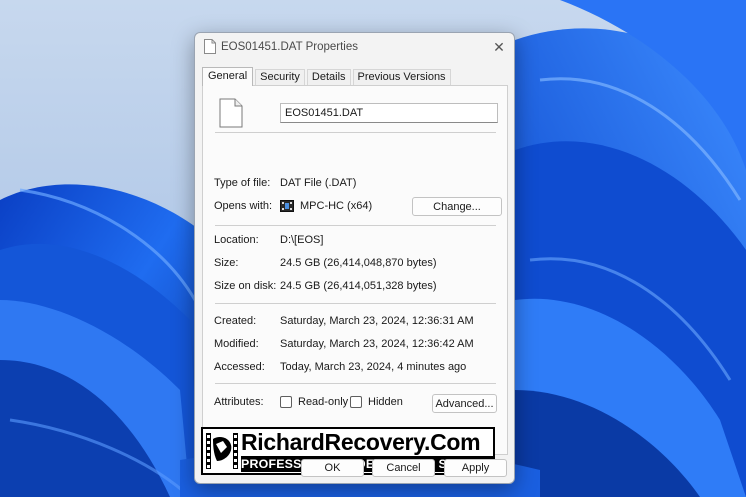 Image resolution: width=746 pixels, height=497 pixels. I want to click on close-button: ✕, so click(499, 47).